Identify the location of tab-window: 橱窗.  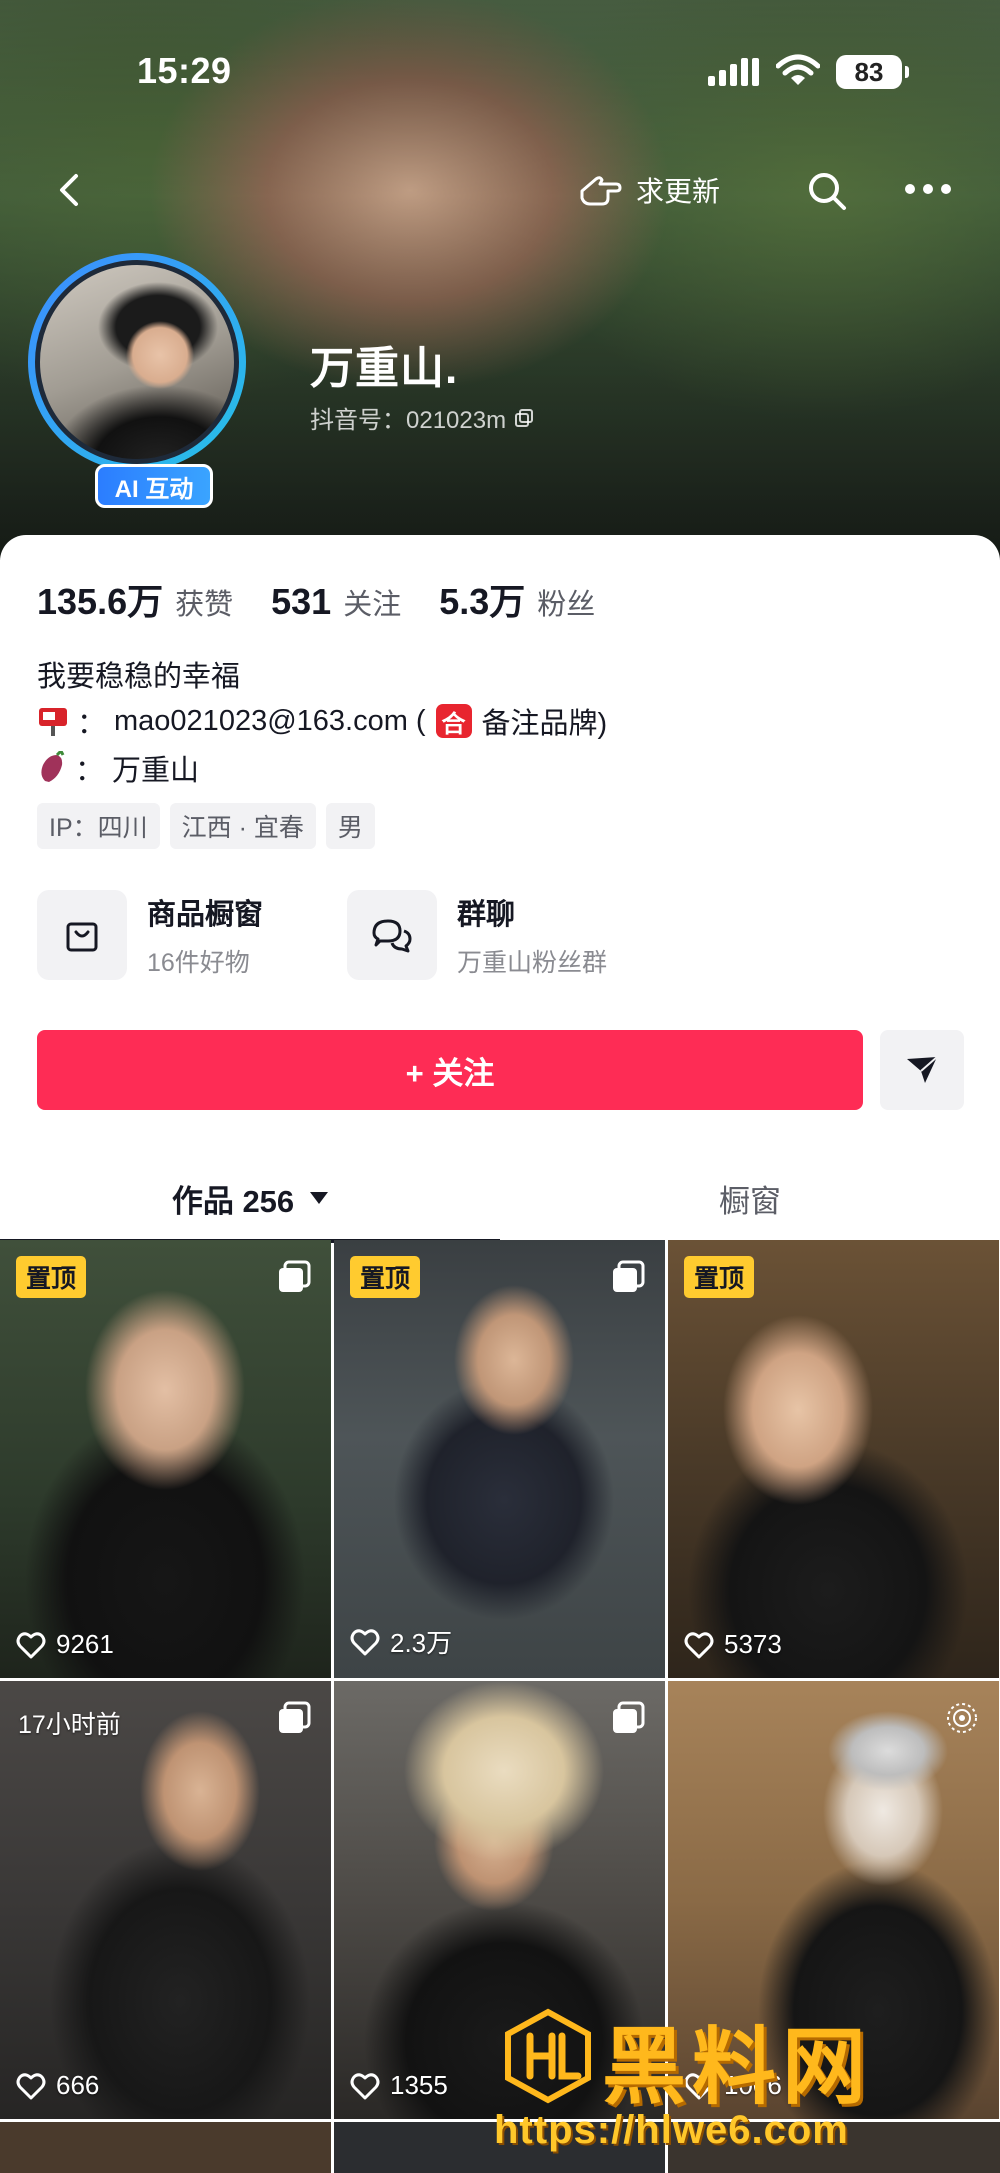
(750, 1198).